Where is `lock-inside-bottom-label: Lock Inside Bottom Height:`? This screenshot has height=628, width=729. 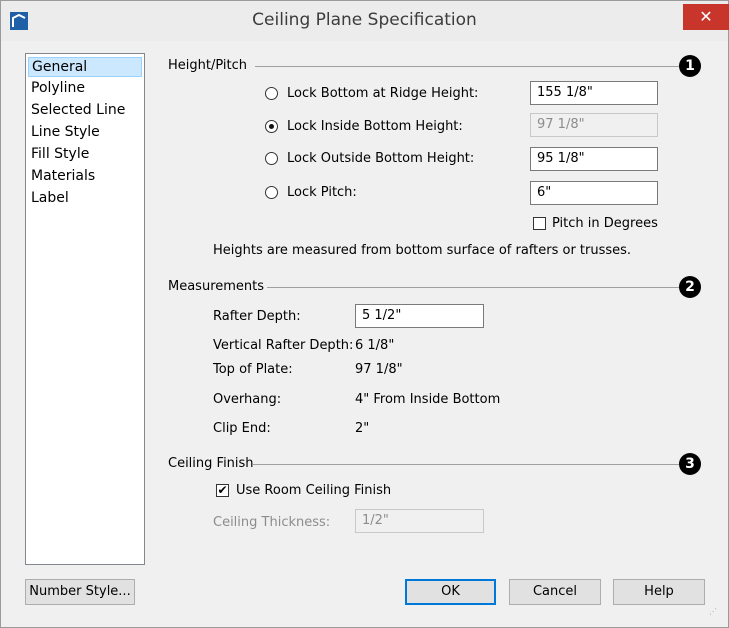
lock-inside-bottom-label: Lock Inside Bottom Height: is located at coordinates (375, 126).